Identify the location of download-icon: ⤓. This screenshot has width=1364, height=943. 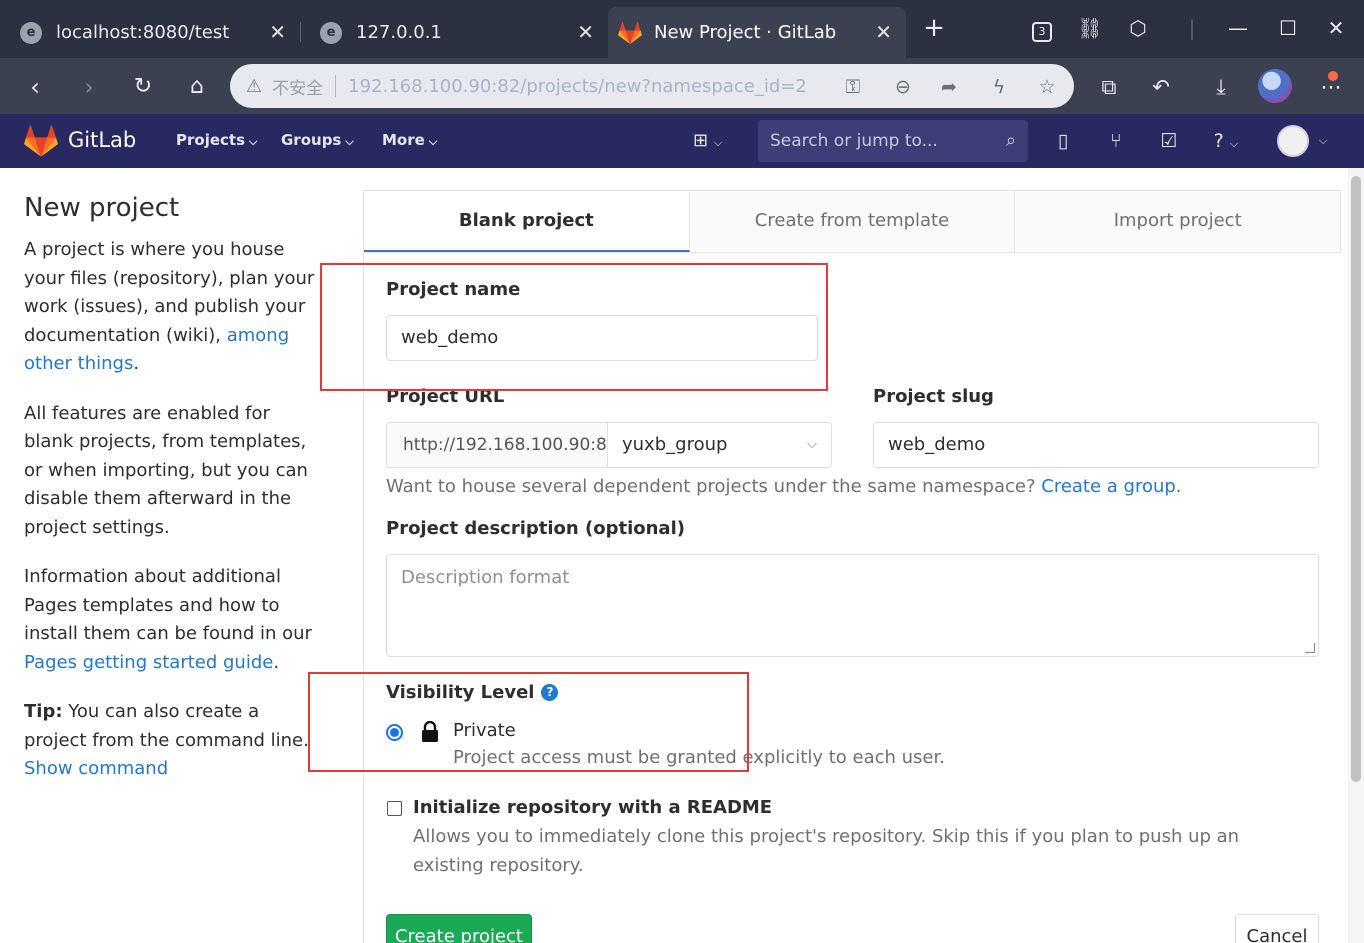
(1221, 87).